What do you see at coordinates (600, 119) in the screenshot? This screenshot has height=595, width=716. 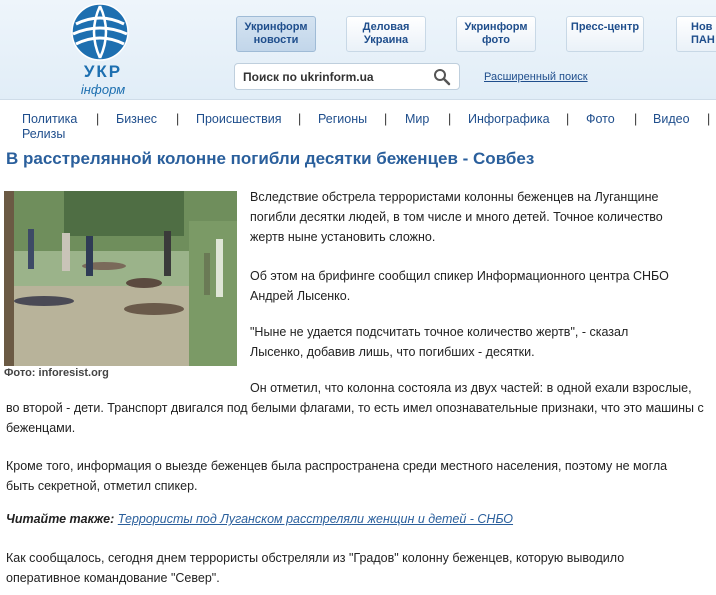 I see `menu-item-photo: Фото` at bounding box center [600, 119].